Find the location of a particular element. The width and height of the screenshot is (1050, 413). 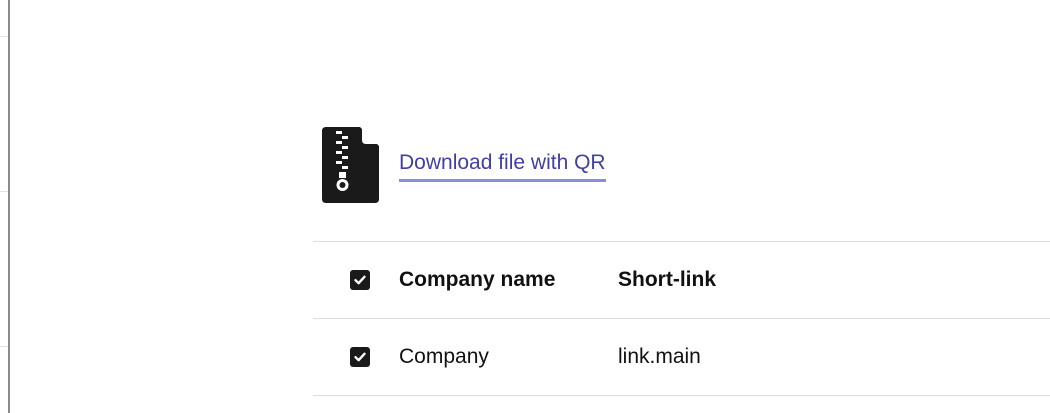

download-section: Download file with QR is located at coordinates (464, 165).